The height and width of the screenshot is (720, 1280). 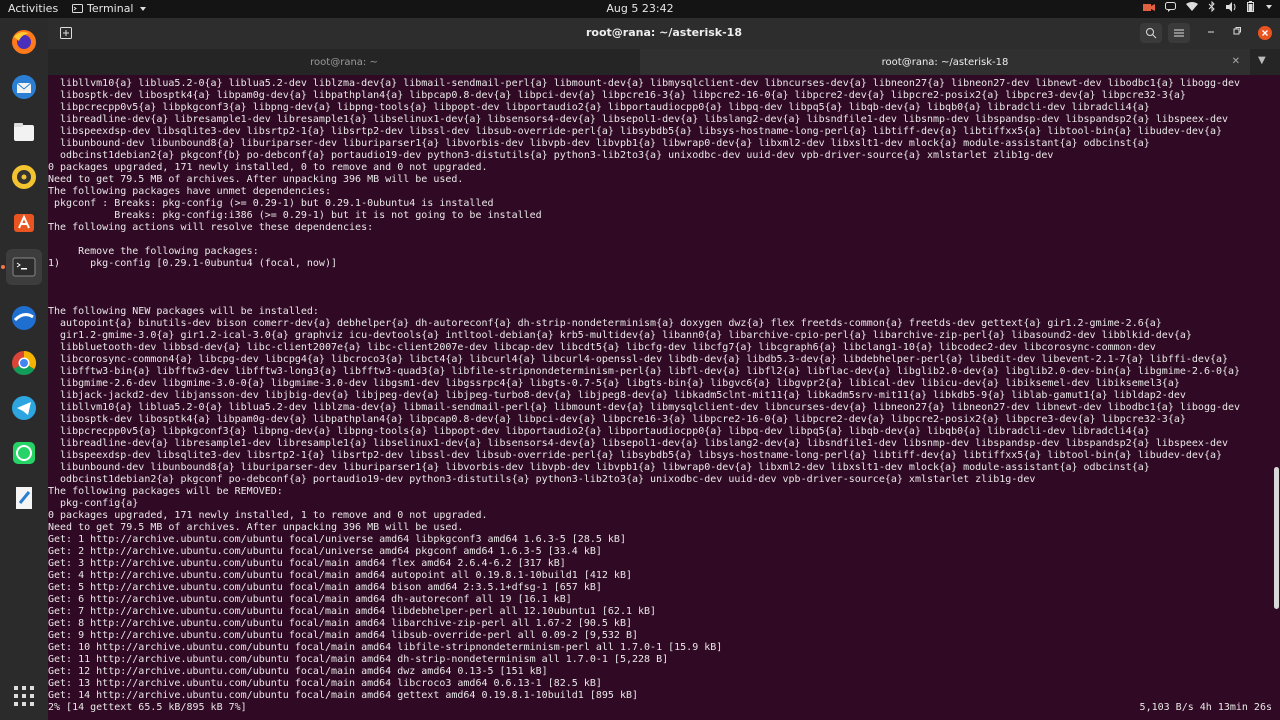 What do you see at coordinates (1231, 6) in the screenshot?
I see `volume-icon` at bounding box center [1231, 6].